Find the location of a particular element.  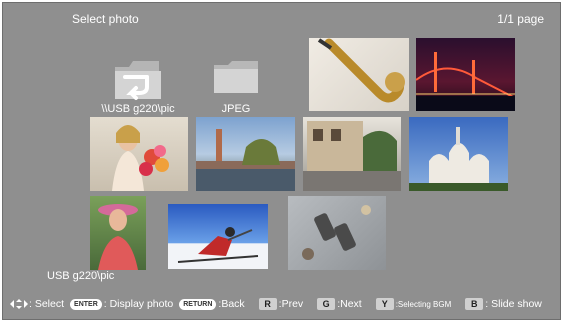

church-river-image is located at coordinates (245, 160).